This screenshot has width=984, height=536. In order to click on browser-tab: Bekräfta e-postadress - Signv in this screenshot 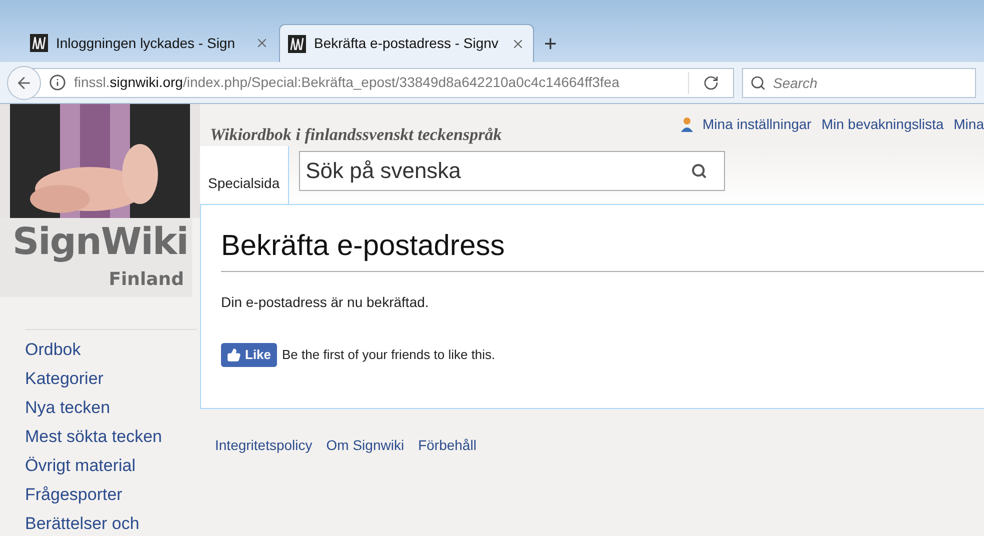, I will do `click(406, 43)`.